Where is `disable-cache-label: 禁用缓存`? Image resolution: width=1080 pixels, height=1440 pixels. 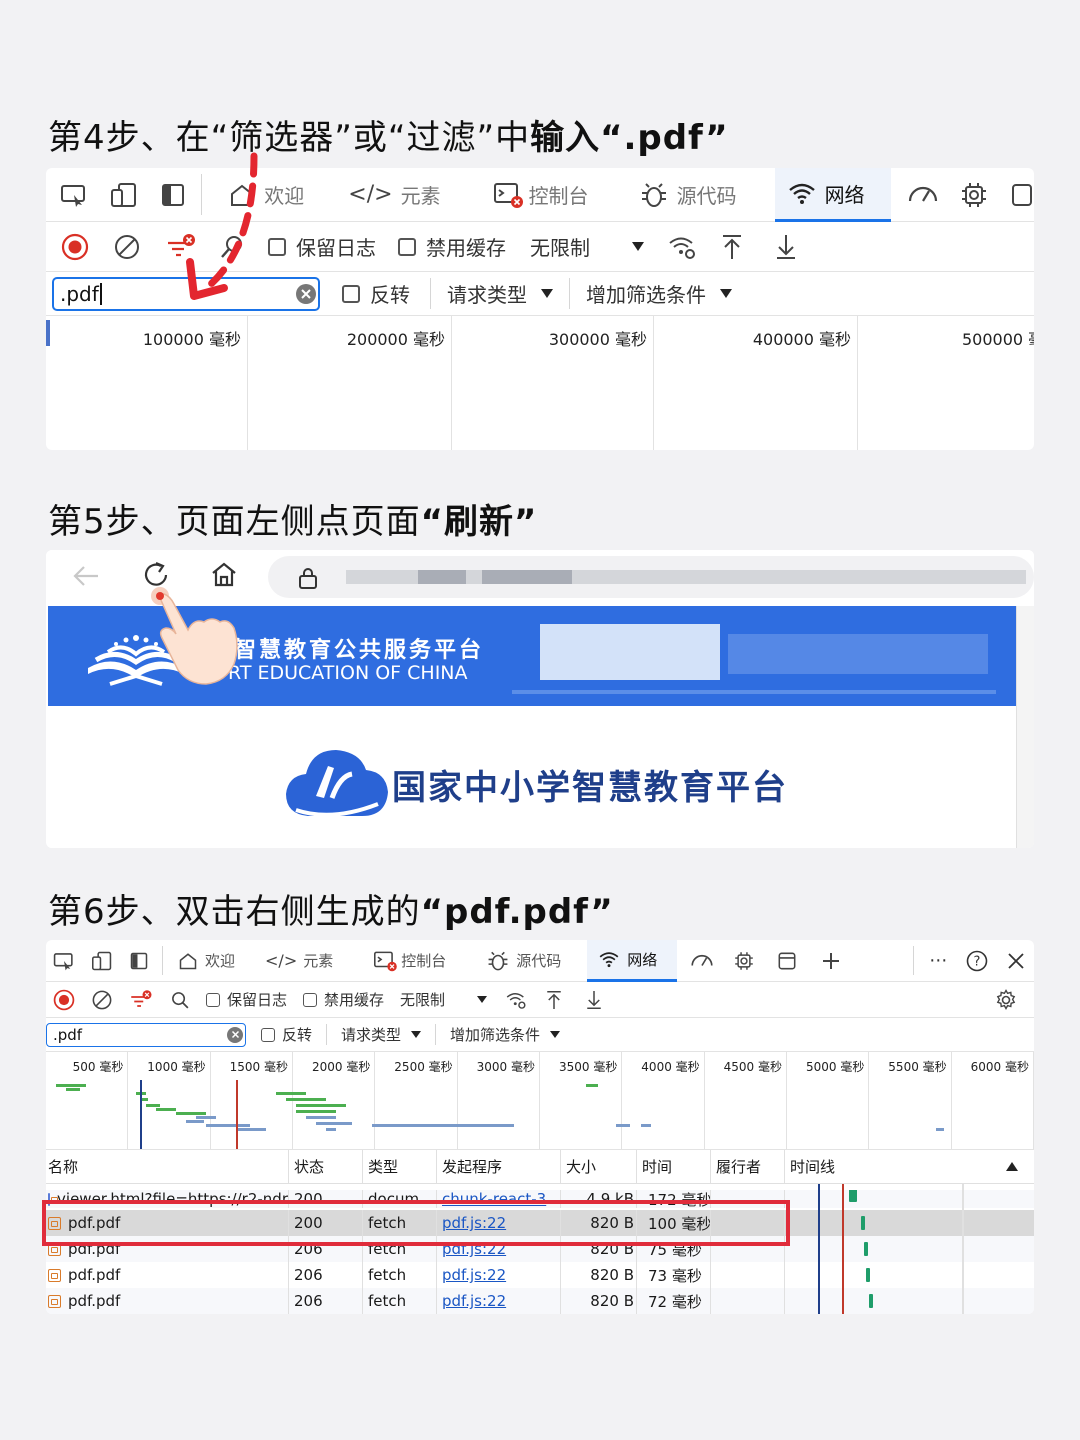 disable-cache-label: 禁用缓存 is located at coordinates (354, 1000).